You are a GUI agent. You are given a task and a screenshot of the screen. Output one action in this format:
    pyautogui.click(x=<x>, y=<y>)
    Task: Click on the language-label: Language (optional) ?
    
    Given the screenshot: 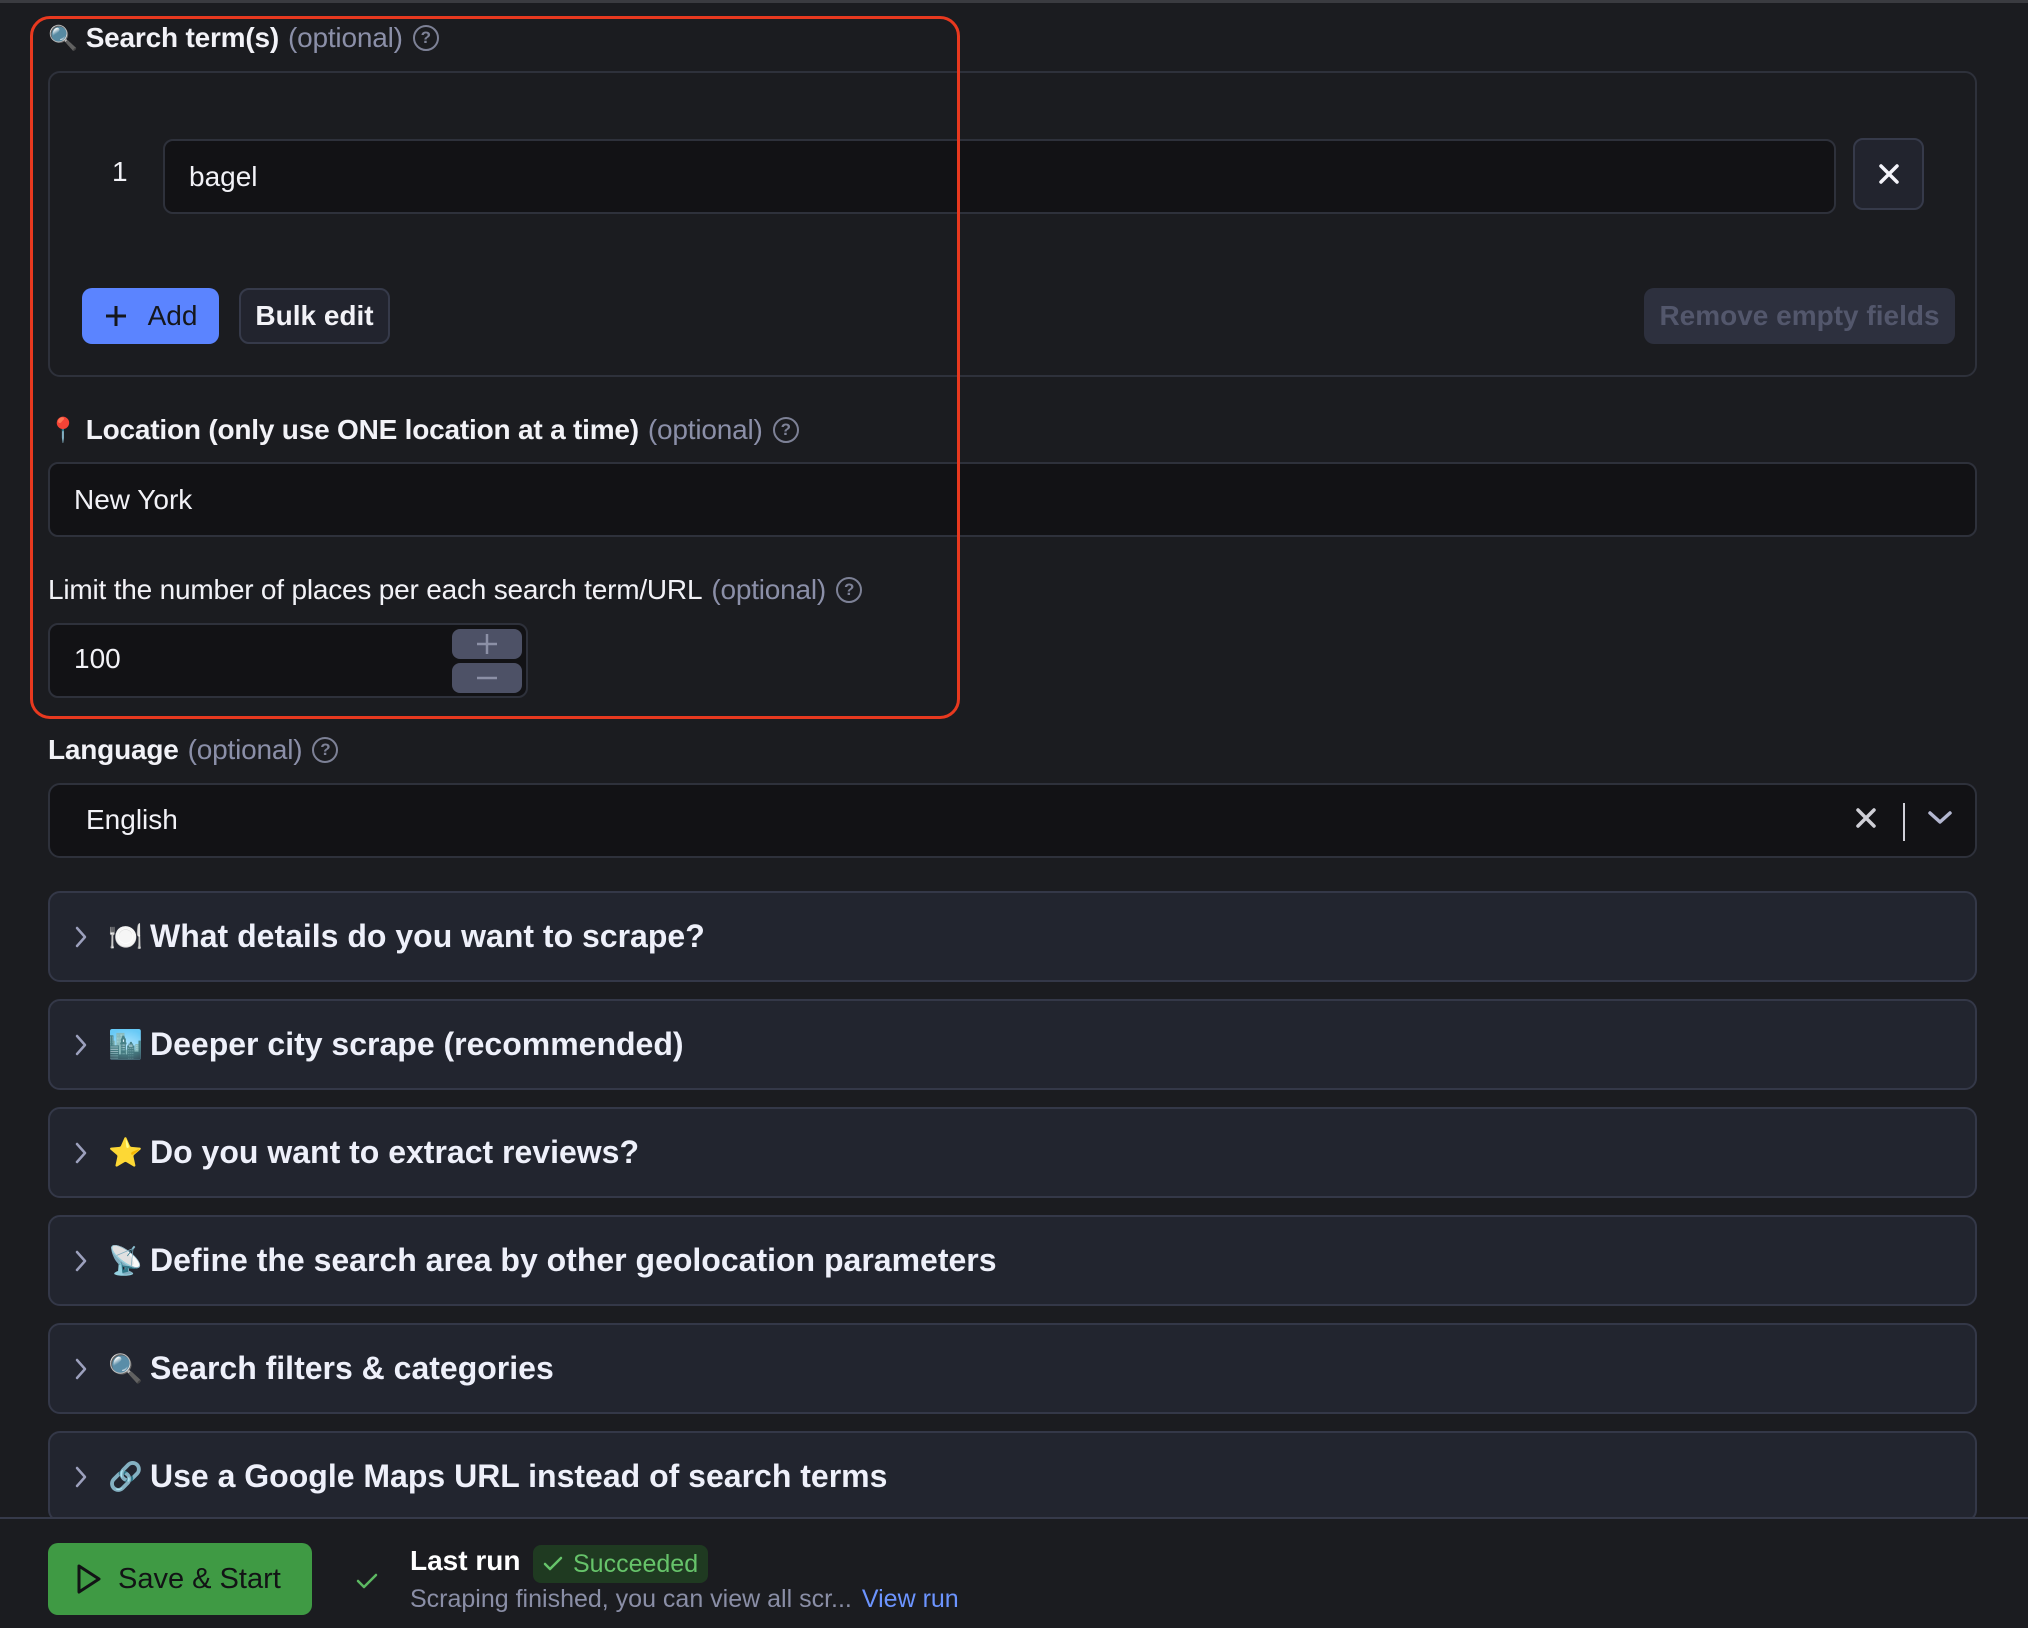 What is the action you would take?
    pyautogui.click(x=193, y=750)
    